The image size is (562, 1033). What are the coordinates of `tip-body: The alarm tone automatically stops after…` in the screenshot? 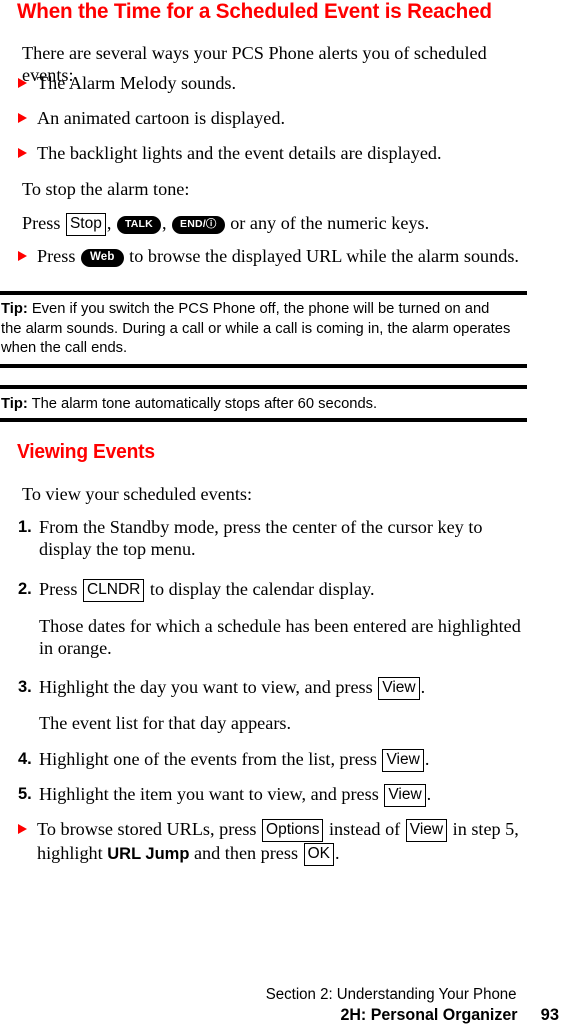 It's located at (204, 403).